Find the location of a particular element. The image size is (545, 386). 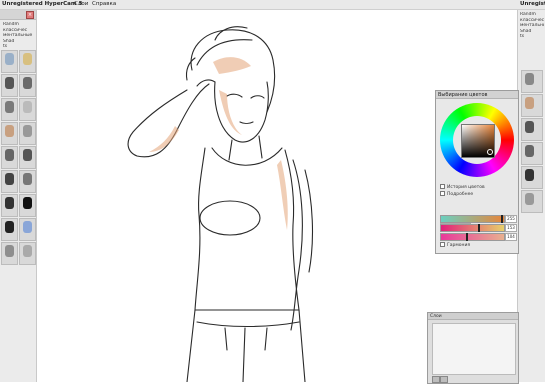

hue-wheel is located at coordinates (477, 140).